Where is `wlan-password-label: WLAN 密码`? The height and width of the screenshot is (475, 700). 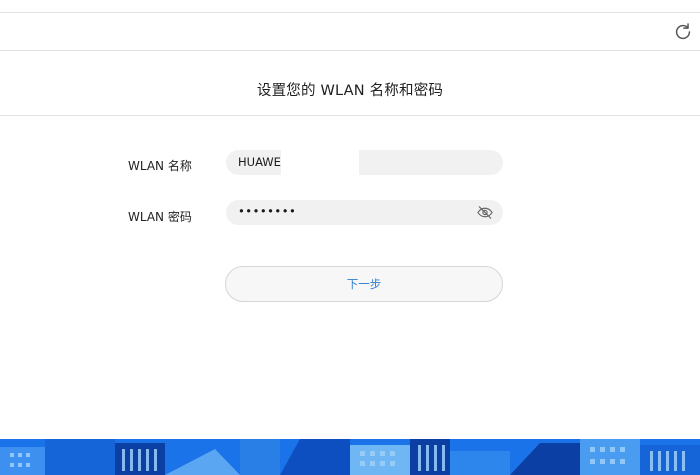 wlan-password-label: WLAN 密码 is located at coordinates (160, 217).